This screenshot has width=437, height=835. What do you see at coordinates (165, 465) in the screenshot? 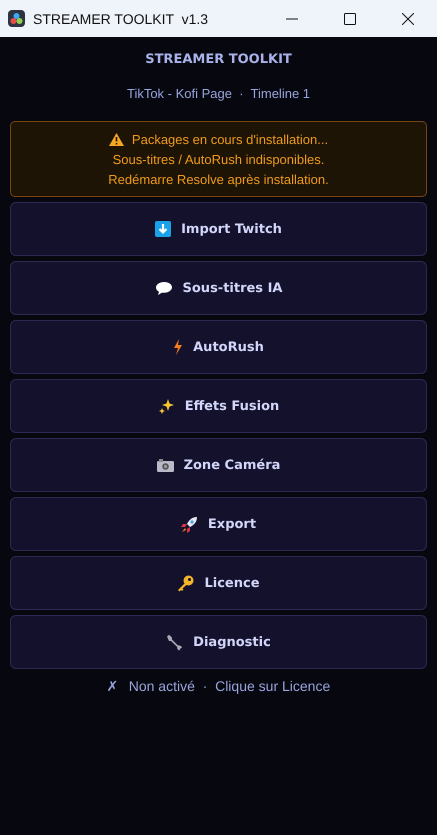
I see `camera-icon` at bounding box center [165, 465].